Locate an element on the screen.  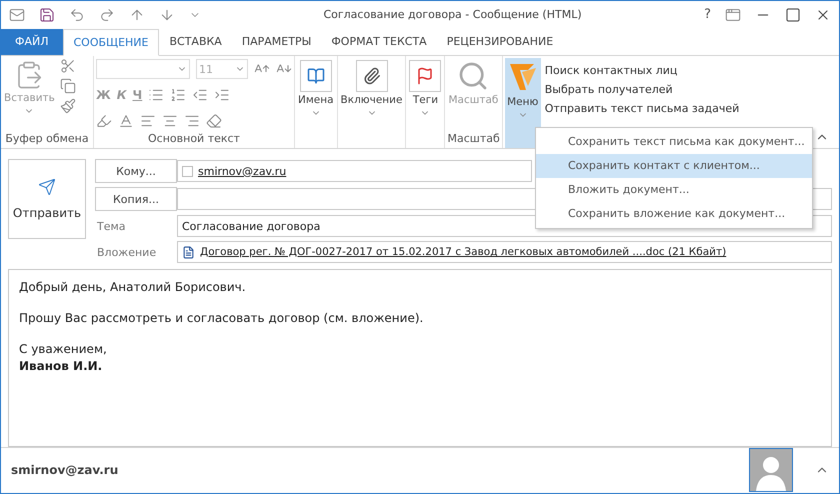
book-icon is located at coordinates (315, 76).